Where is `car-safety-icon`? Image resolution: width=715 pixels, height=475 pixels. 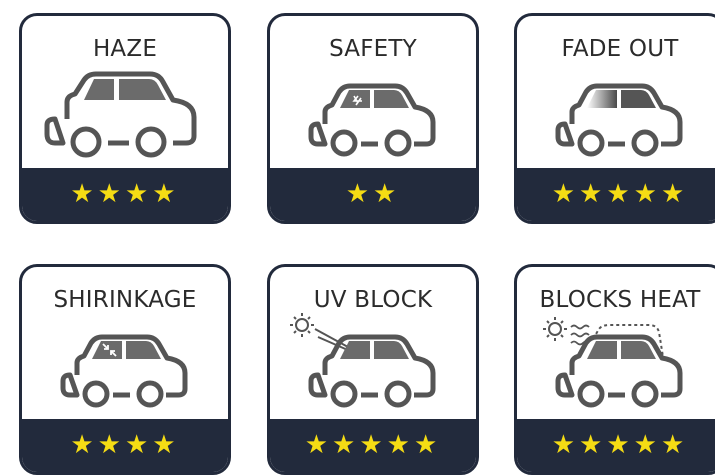
car-safety-icon is located at coordinates (372, 120).